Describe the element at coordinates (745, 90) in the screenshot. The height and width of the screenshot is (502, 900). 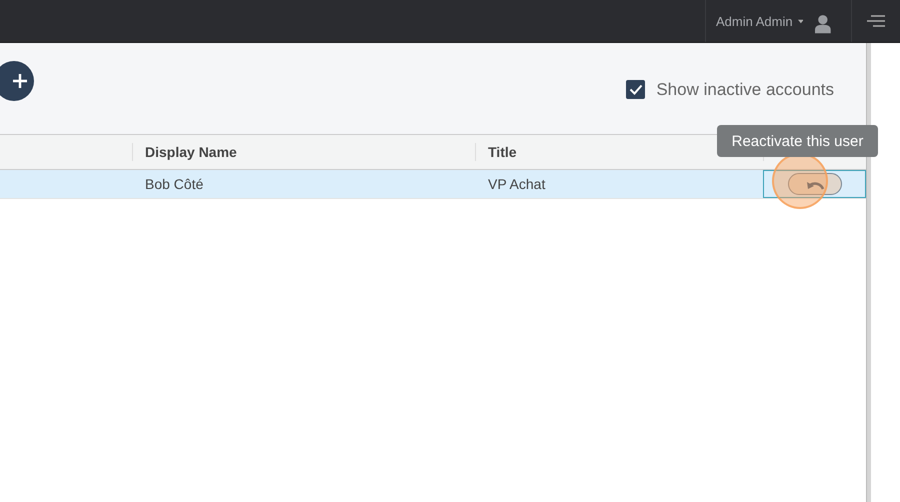
I see `checkbox-label: Show inactive accounts` at that location.